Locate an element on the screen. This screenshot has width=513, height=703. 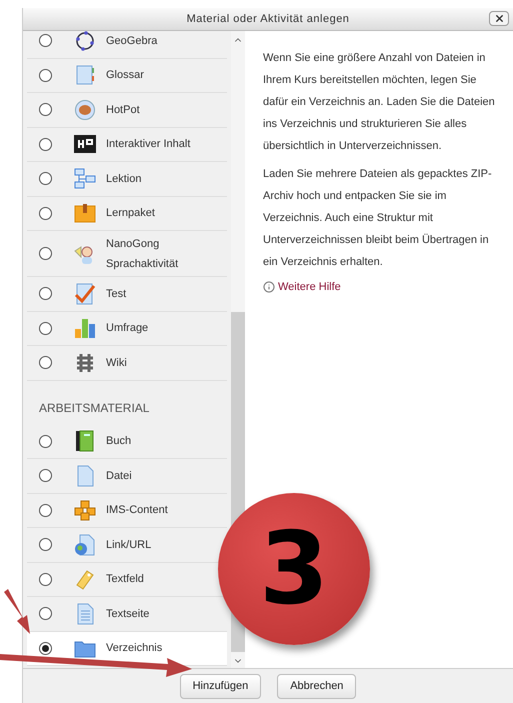
section-heading: ARBEITSMATERIAL is located at coordinates (94, 408).